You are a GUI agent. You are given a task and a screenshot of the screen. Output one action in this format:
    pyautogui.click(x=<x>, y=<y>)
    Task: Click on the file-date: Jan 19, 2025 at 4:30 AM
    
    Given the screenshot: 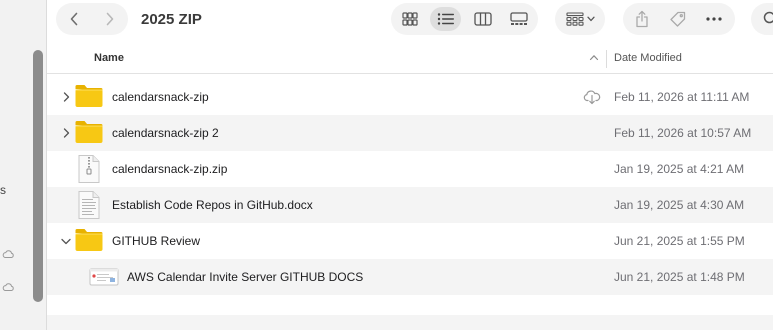 What is the action you would take?
    pyautogui.click(x=679, y=205)
    